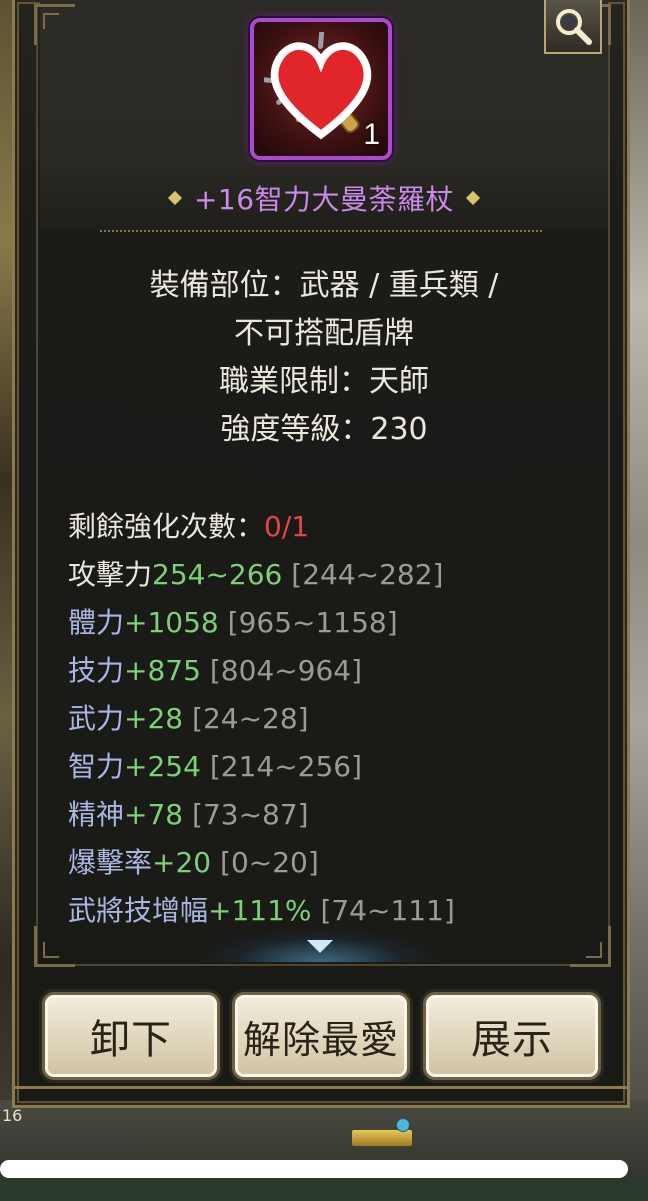 The height and width of the screenshot is (1201, 648). Describe the element at coordinates (321, 1036) in the screenshot. I see `unfavorite-button: 解除最愛` at that location.